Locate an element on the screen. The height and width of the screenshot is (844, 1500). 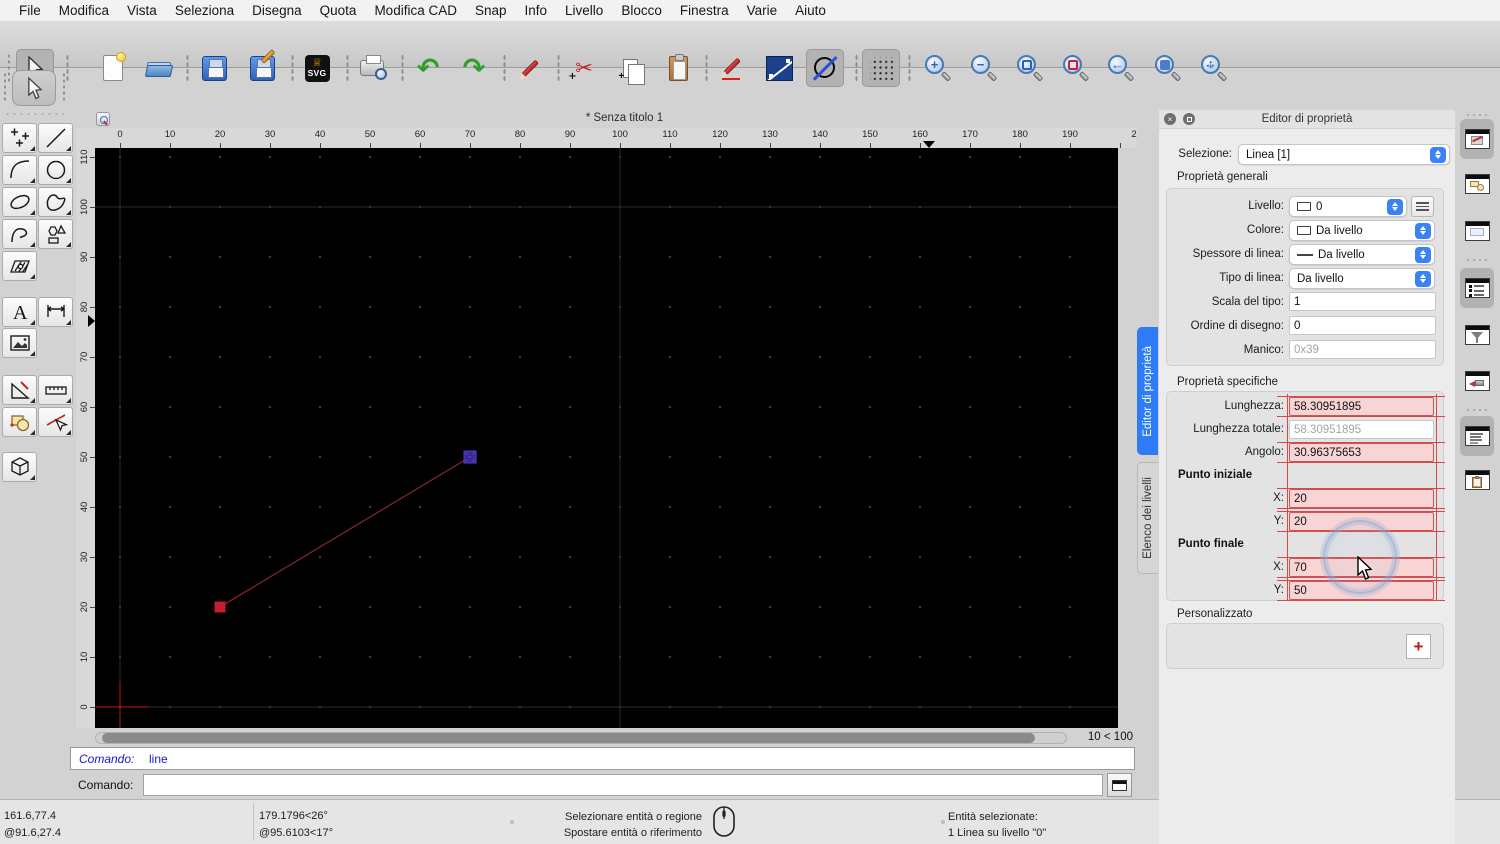
print-preview-button is located at coordinates (372, 68).